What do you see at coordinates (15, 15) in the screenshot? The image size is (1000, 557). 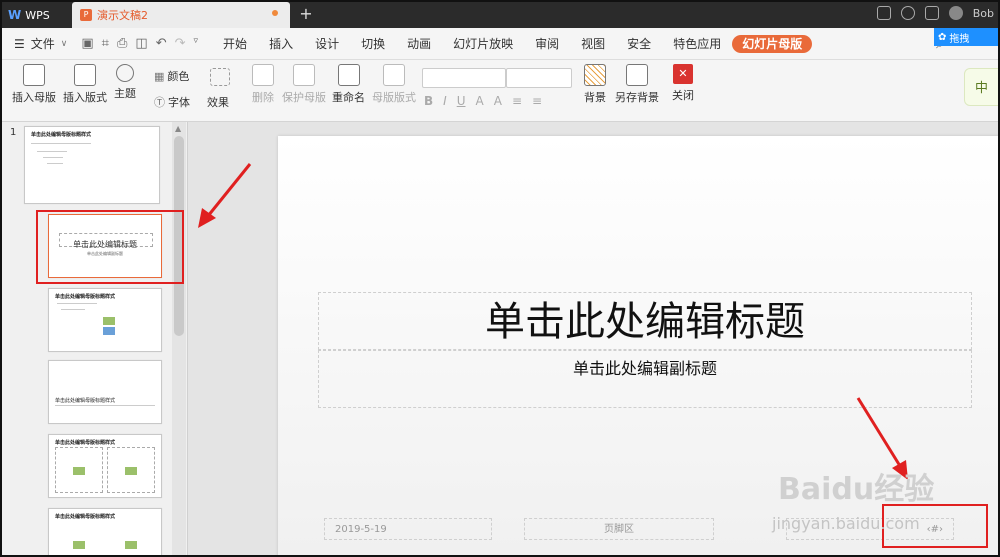 I see `wps-logo-icon: W` at bounding box center [15, 15].